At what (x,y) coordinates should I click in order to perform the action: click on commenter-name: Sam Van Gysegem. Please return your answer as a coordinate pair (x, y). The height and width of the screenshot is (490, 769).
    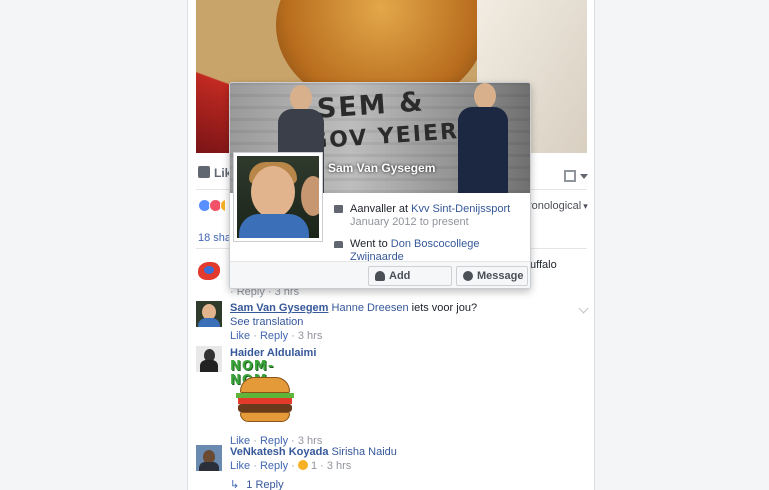
    Looking at the image, I should click on (279, 308).